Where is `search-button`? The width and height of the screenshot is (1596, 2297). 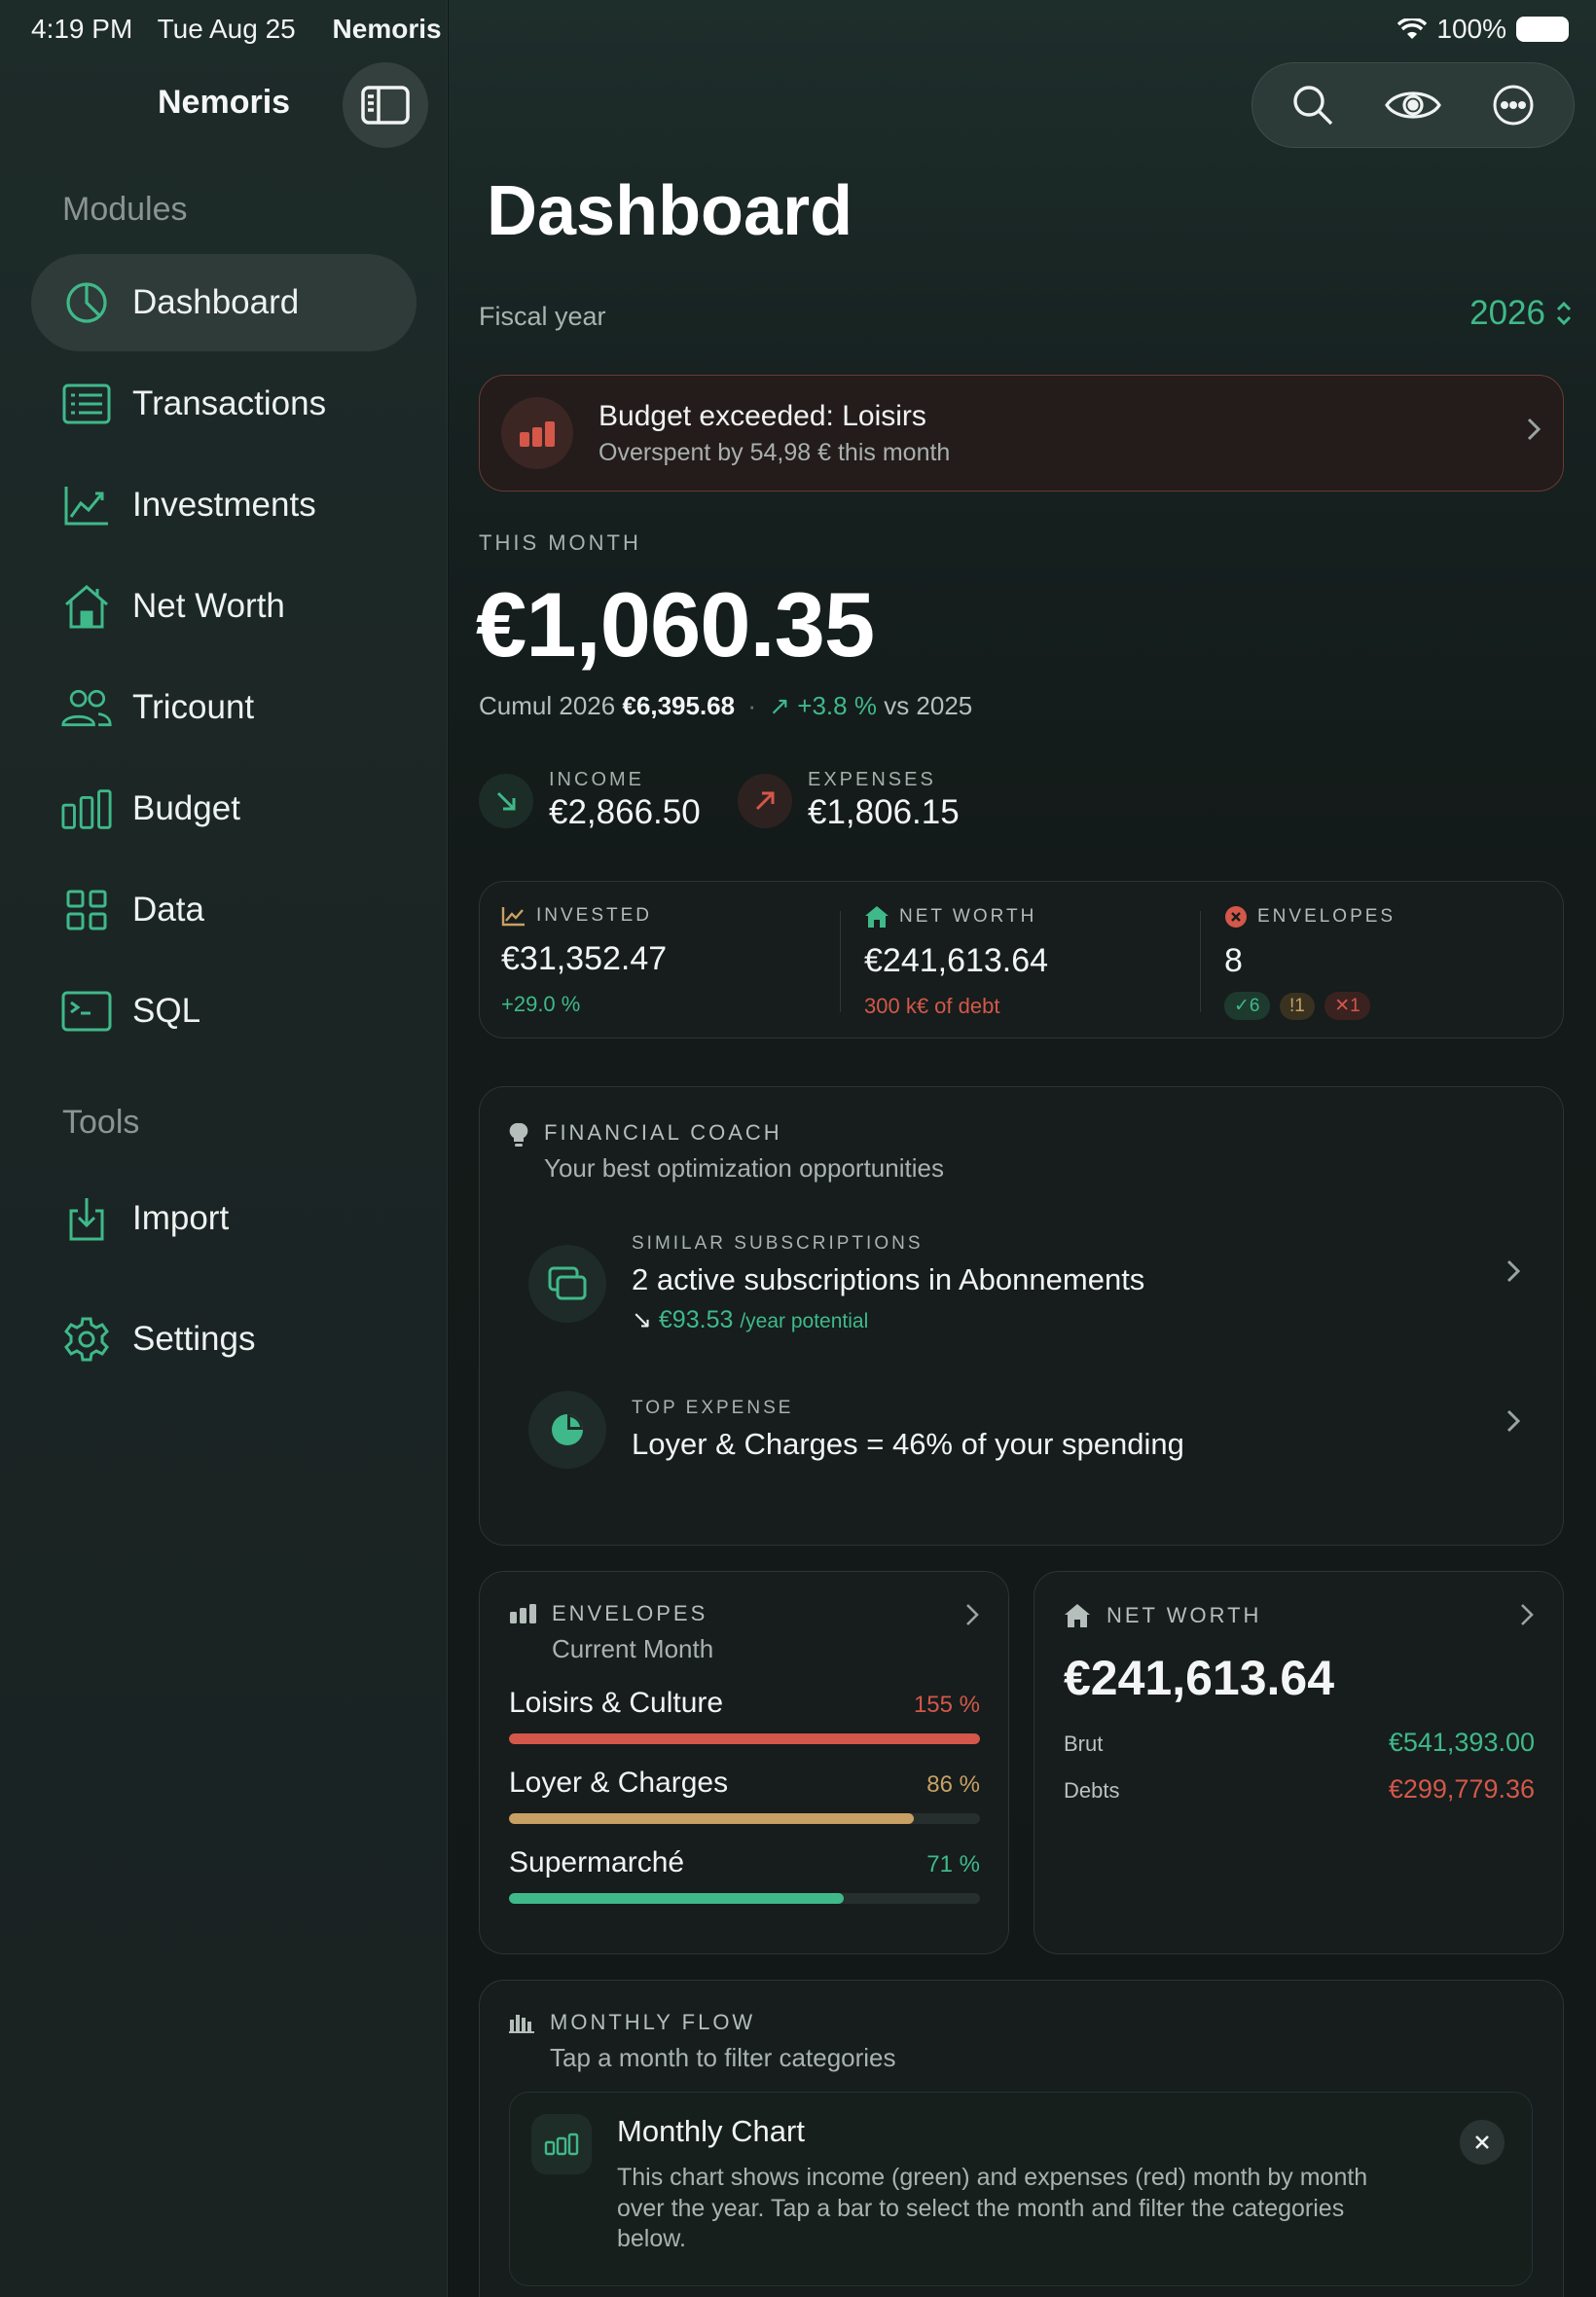 search-button is located at coordinates (1313, 105).